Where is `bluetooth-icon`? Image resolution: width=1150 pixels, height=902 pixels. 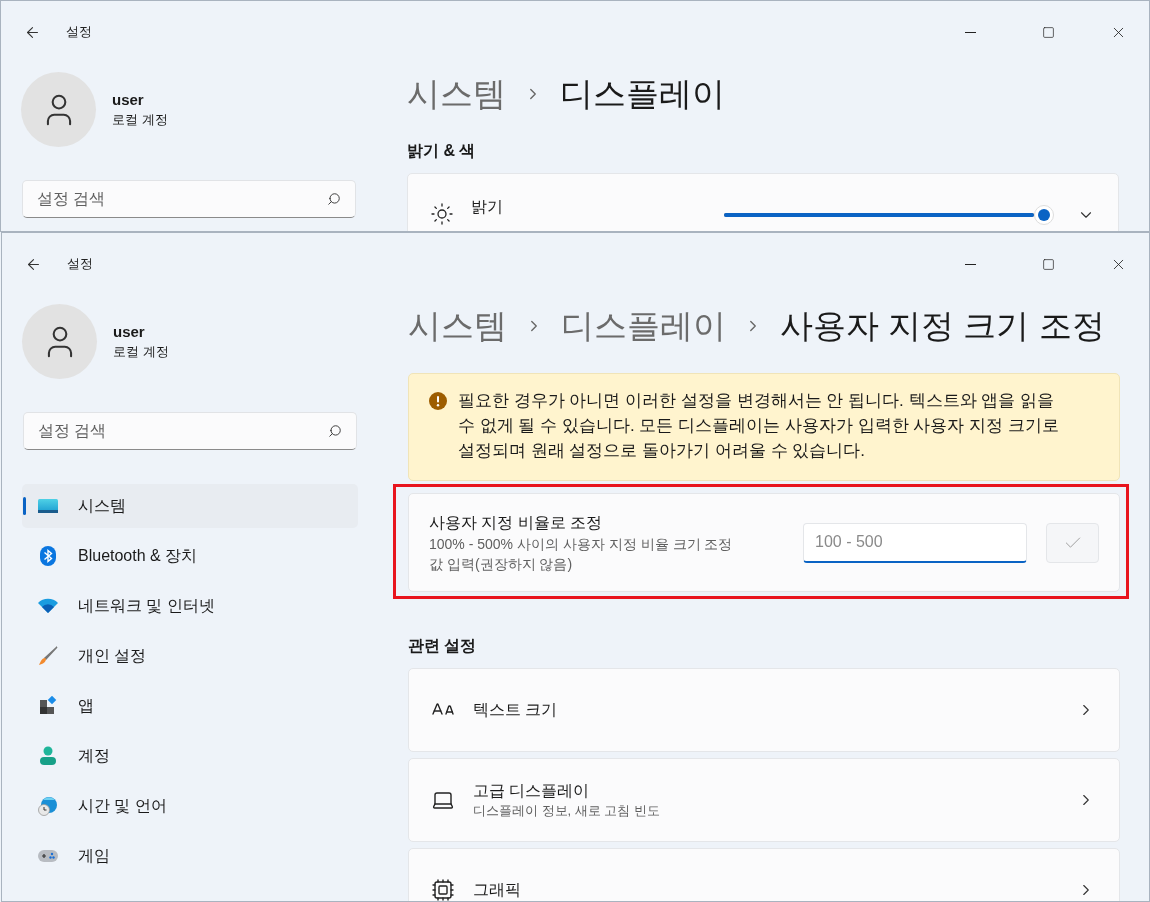 bluetooth-icon is located at coordinates (48, 556).